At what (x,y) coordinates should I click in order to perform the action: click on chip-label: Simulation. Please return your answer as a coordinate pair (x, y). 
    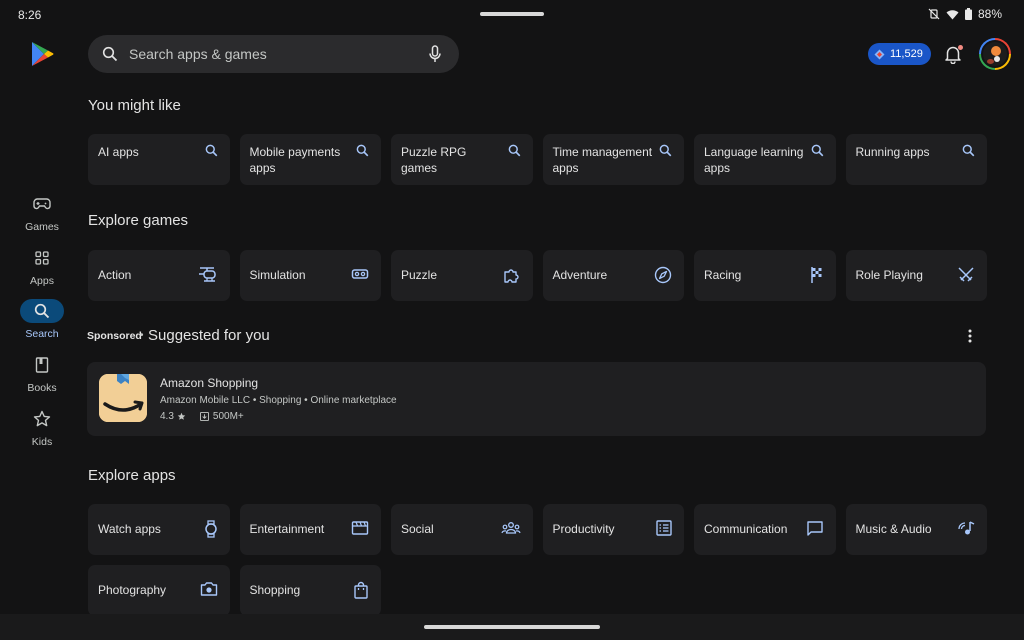
    Looking at the image, I should click on (277, 275).